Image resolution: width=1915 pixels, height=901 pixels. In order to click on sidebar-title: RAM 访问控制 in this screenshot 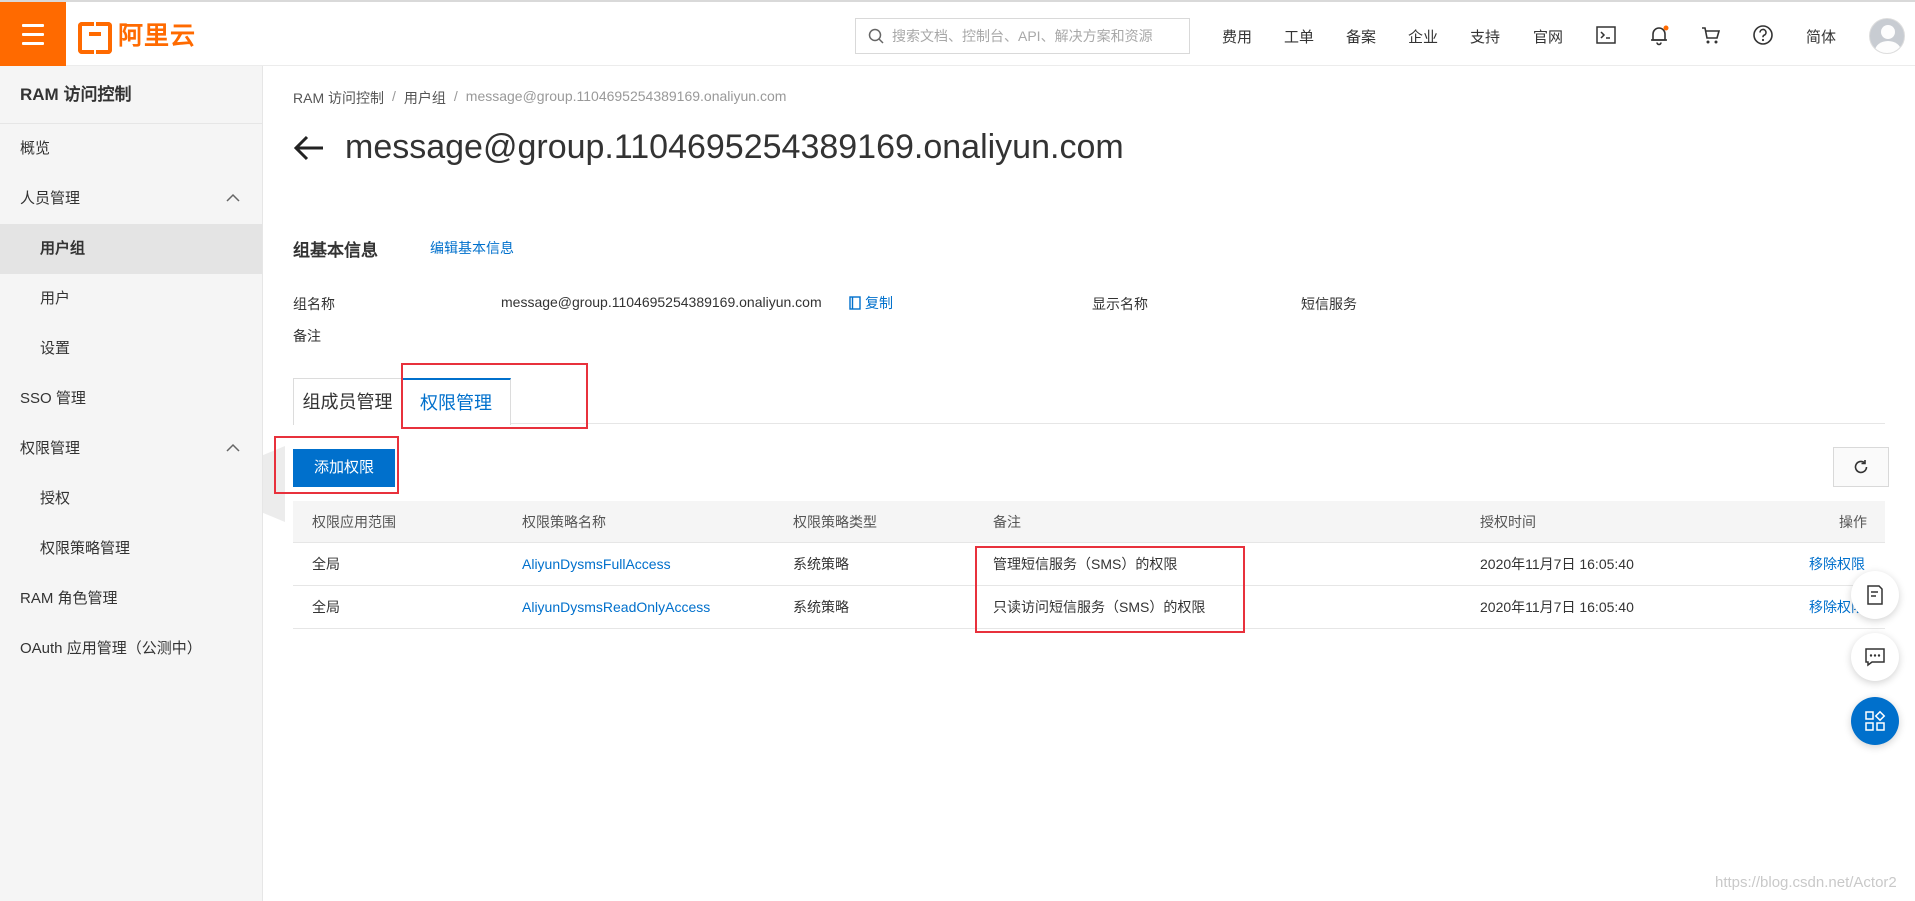, I will do `click(131, 95)`.